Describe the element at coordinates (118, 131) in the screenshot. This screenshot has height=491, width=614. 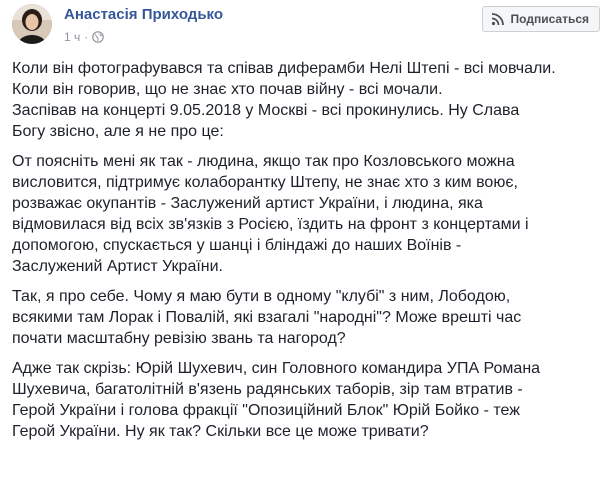
I see `text-line: Богу звісно, але я не про це:` at that location.